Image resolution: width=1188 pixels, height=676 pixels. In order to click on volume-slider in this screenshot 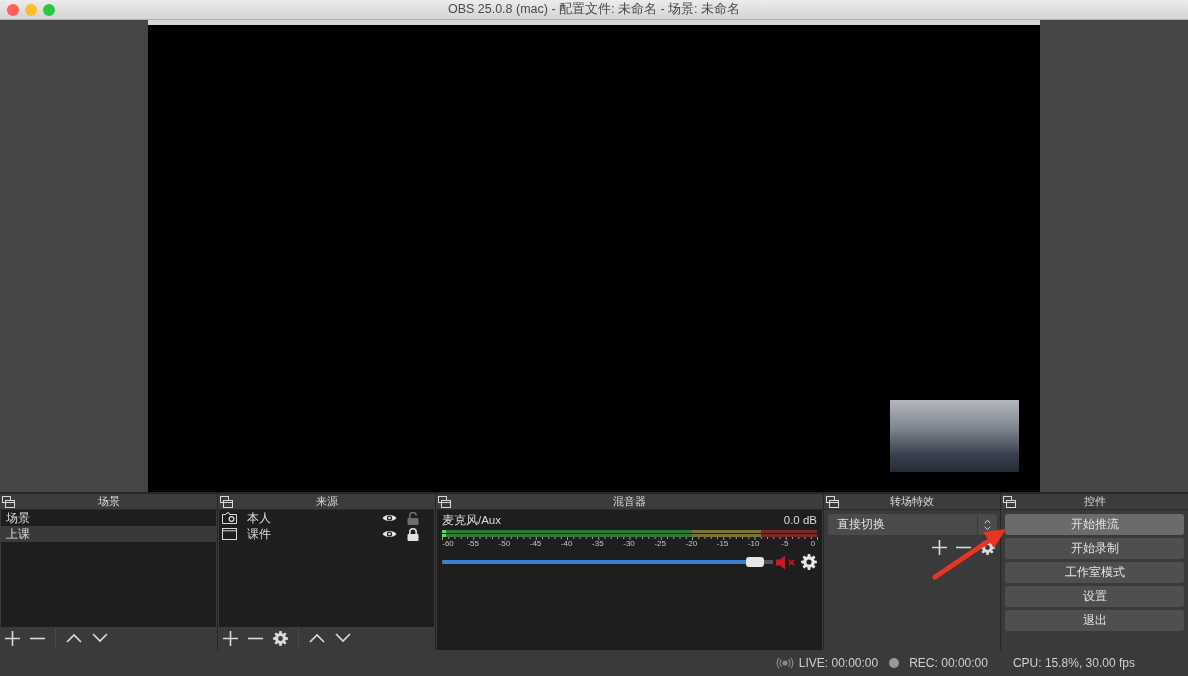, I will do `click(607, 562)`.